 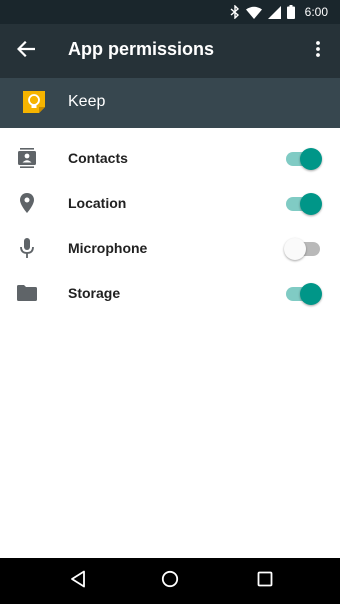 I want to click on nav-back-button, so click(x=78, y=581).